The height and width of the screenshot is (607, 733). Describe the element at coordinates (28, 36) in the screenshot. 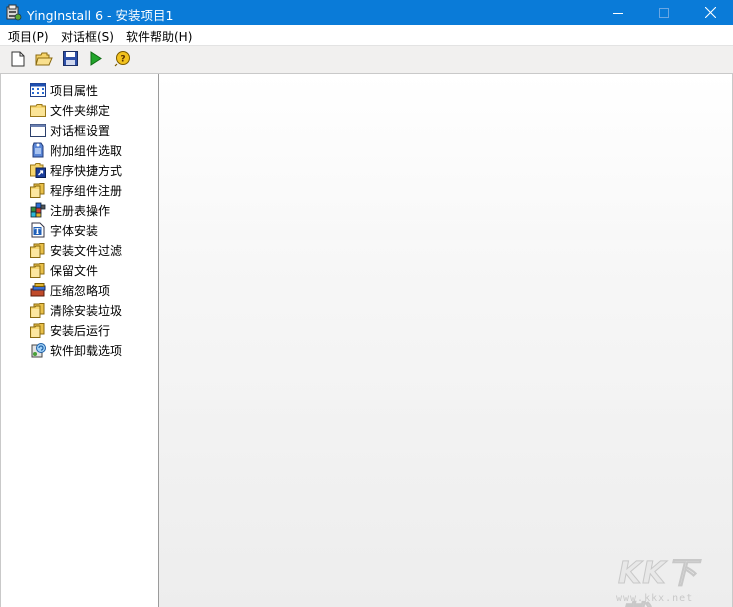

I see `menu-project: 项目(P)` at that location.